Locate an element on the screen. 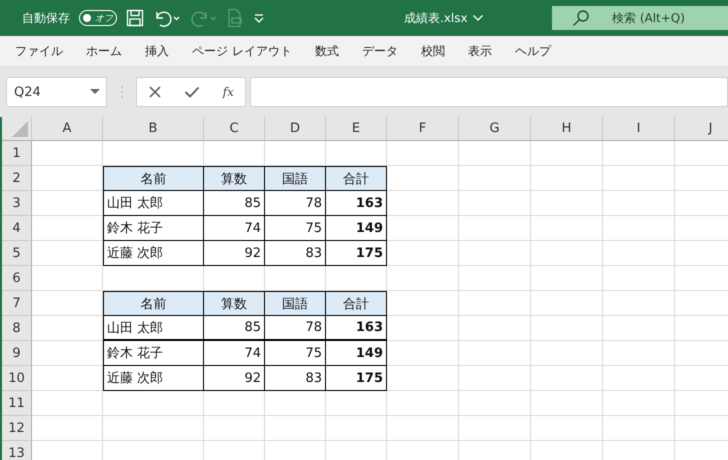 The image size is (728, 460). check-icon is located at coordinates (192, 92).